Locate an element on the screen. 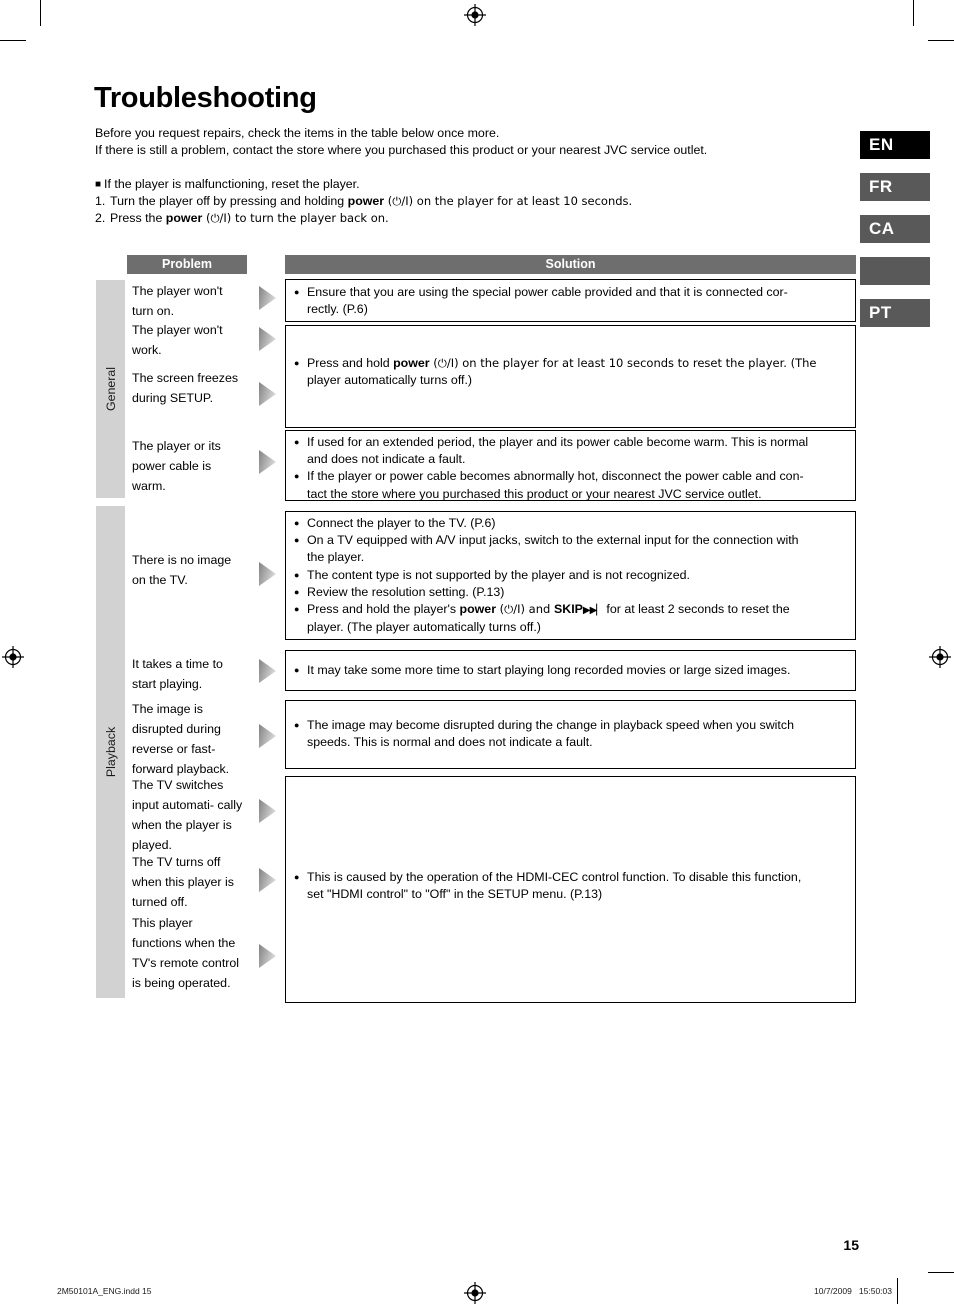 The height and width of the screenshot is (1315, 954). footer-filename: 2M50101A_ENG.indd 15 is located at coordinates (104, 1291).